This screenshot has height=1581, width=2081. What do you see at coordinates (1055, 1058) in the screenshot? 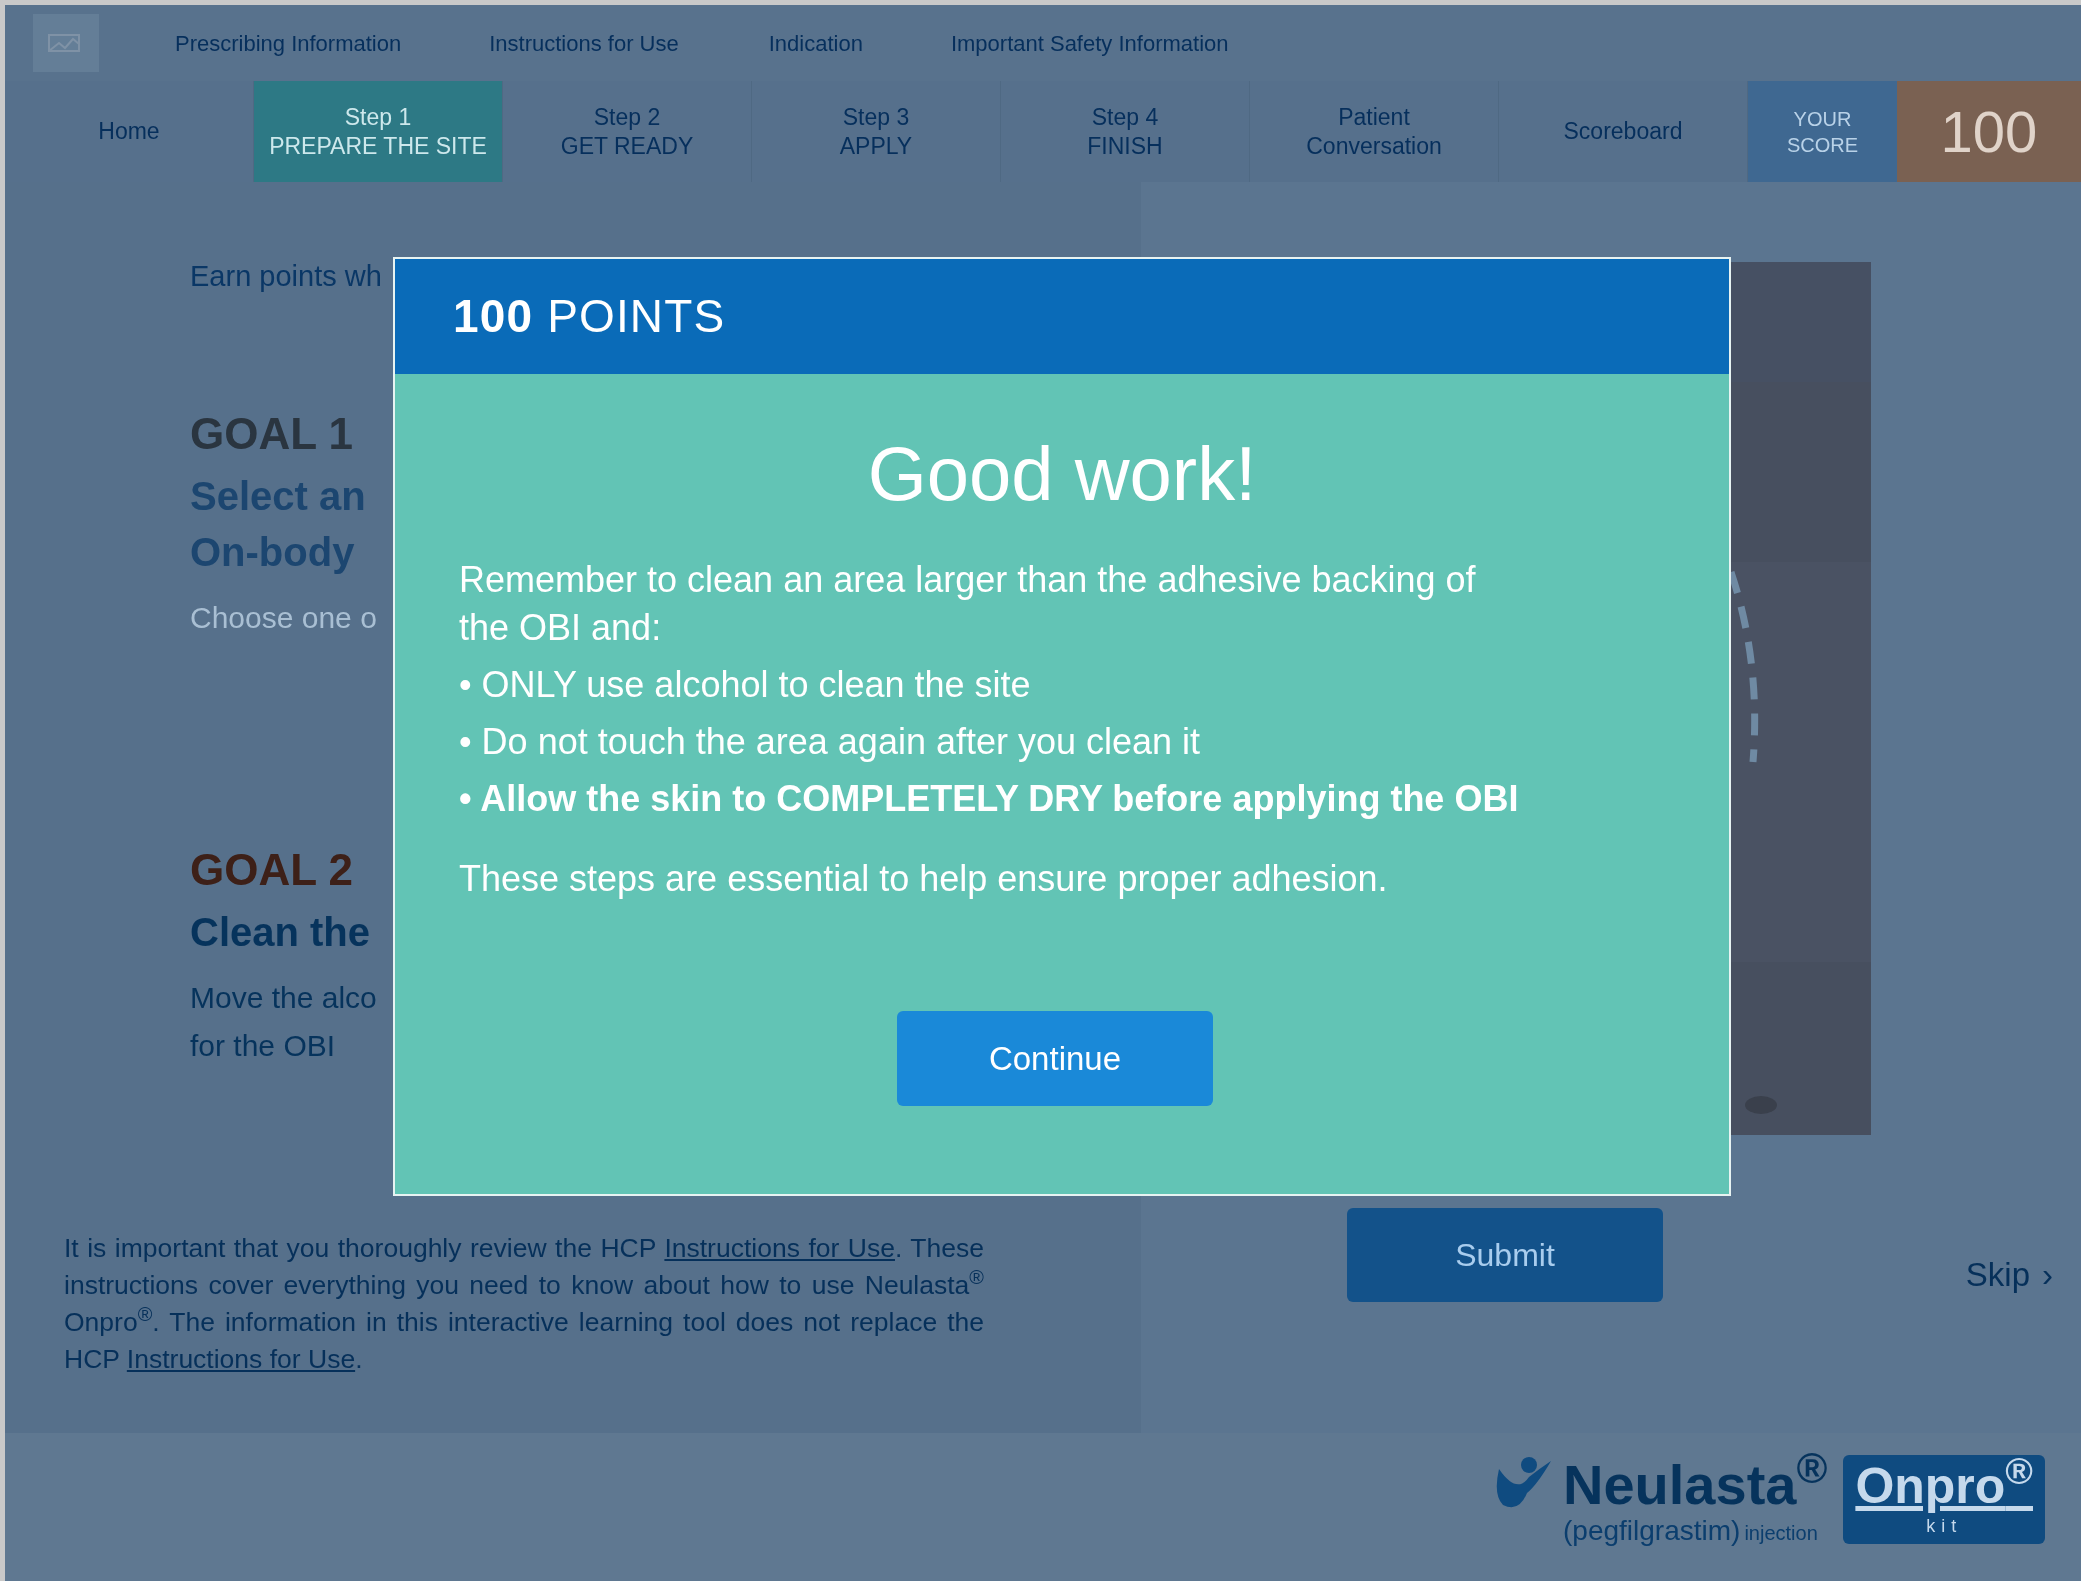
I see `continue-button: Continue` at bounding box center [1055, 1058].